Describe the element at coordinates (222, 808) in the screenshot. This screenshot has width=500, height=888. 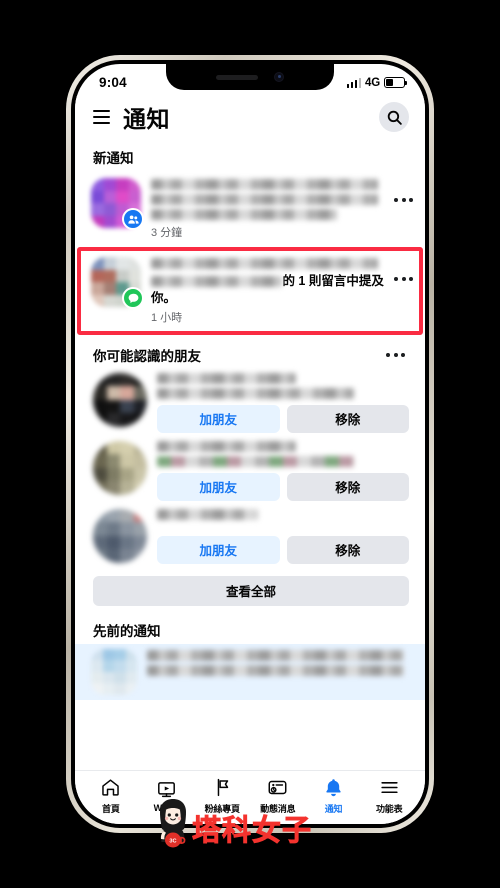
I see `nav-label: 粉絲專頁` at that location.